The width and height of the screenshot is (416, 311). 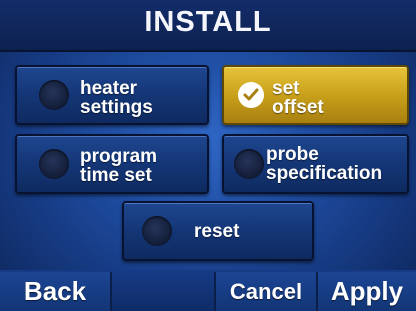 I want to click on reset-label: reset, so click(x=217, y=231).